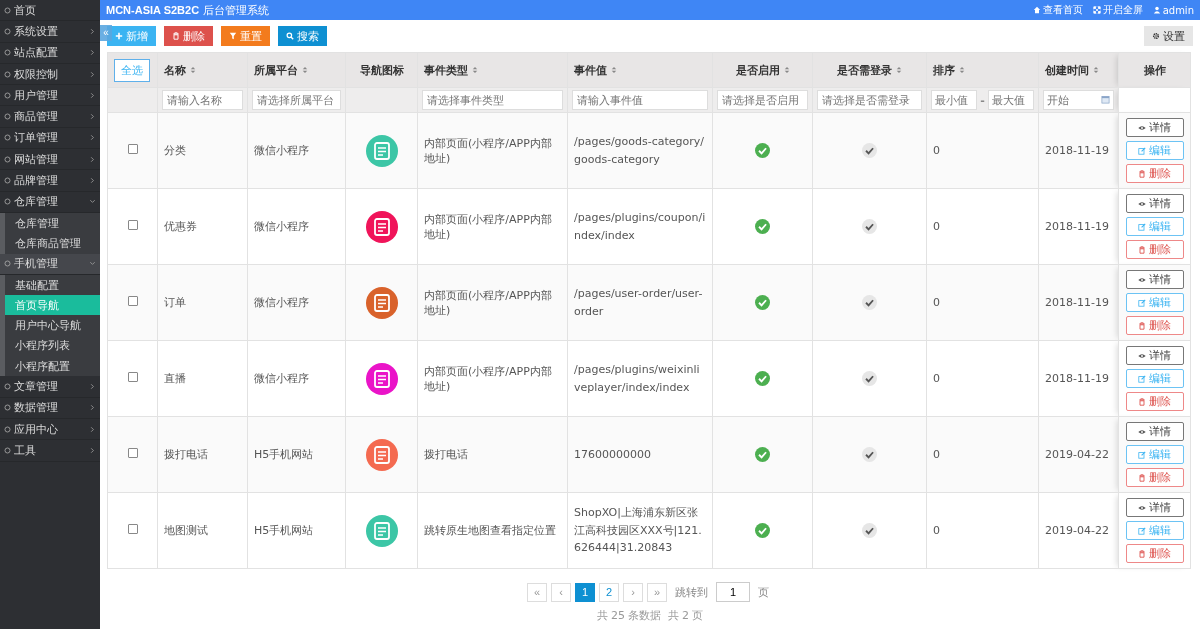 This screenshot has height=629, width=1200. Describe the element at coordinates (1173, 10) in the screenshot. I see `header-link: admin` at that location.